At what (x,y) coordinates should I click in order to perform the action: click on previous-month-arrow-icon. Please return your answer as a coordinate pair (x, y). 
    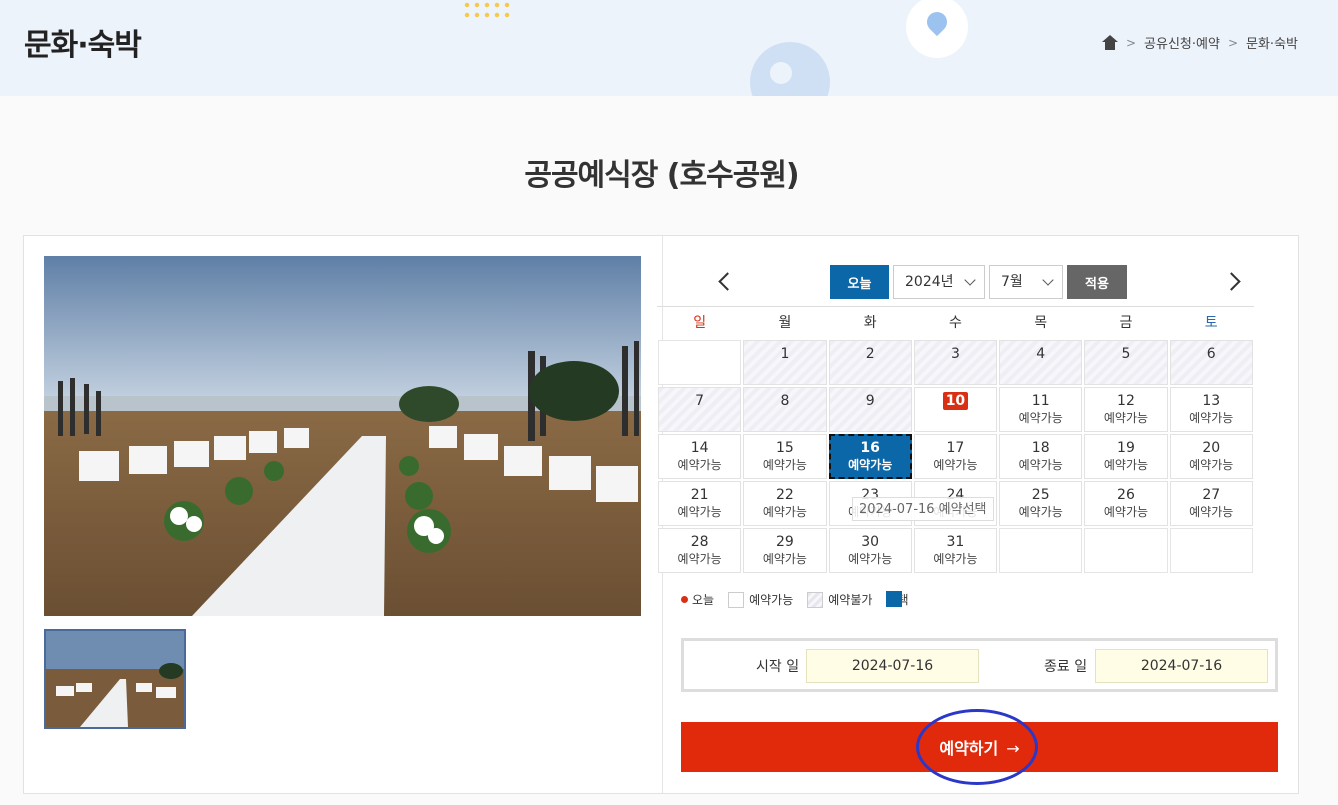
    Looking at the image, I should click on (726, 282).